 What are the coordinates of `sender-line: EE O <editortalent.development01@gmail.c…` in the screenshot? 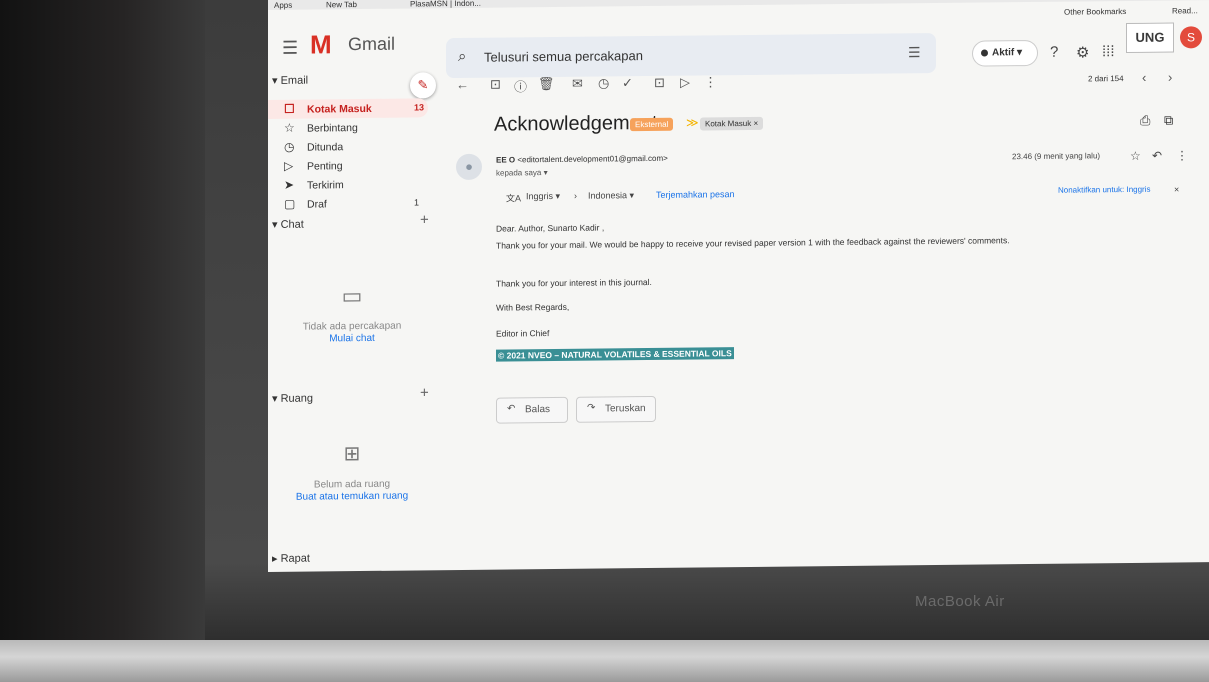 It's located at (582, 159).